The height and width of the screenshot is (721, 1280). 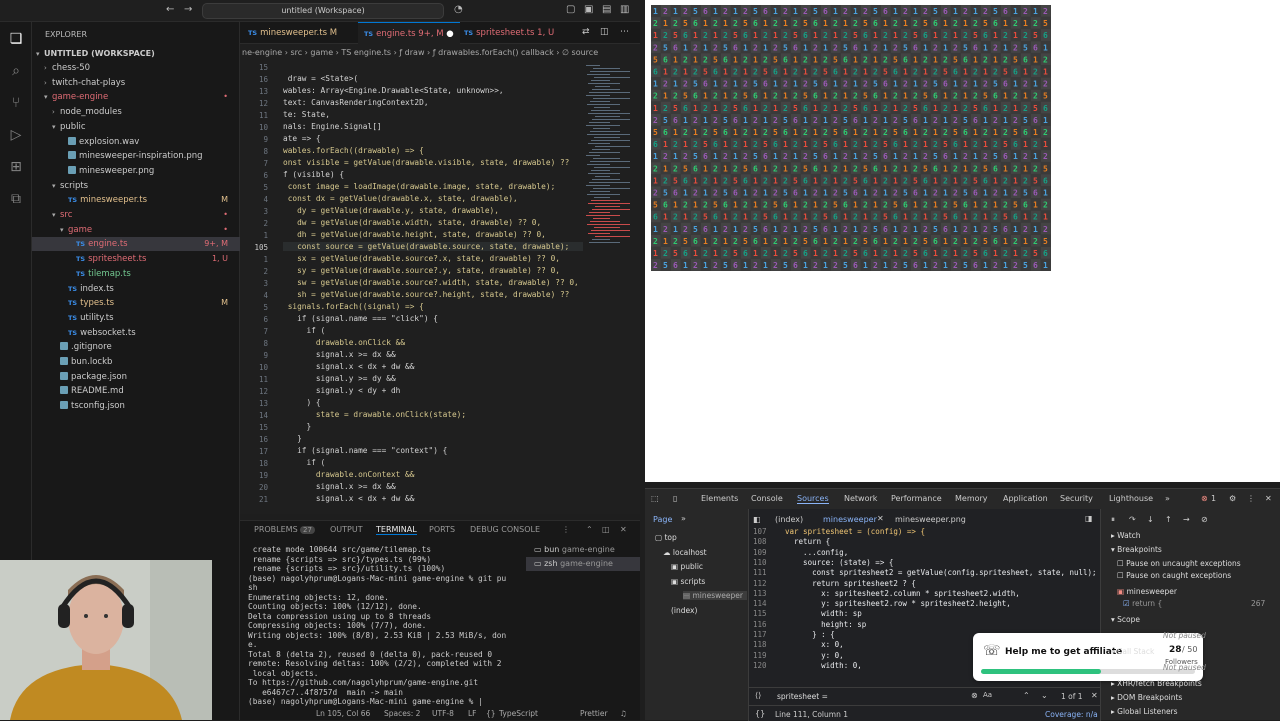 What do you see at coordinates (757, 519) in the screenshot?
I see `toggle-navigator-icon: ◧` at bounding box center [757, 519].